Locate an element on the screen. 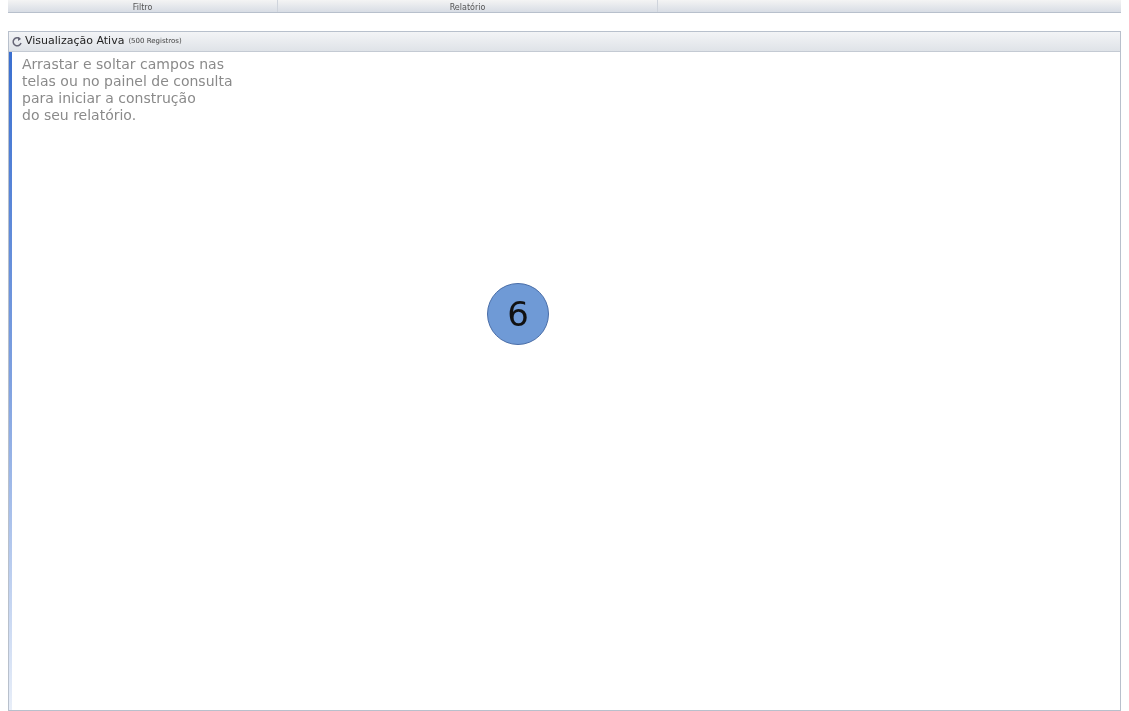  panel-title: Visualização Ativa is located at coordinates (75, 41).